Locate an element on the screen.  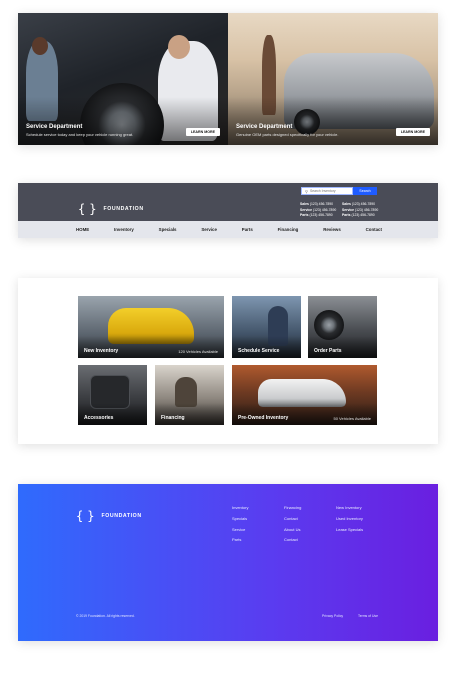
tile-label: Order Parts is located at coordinates (328, 351).